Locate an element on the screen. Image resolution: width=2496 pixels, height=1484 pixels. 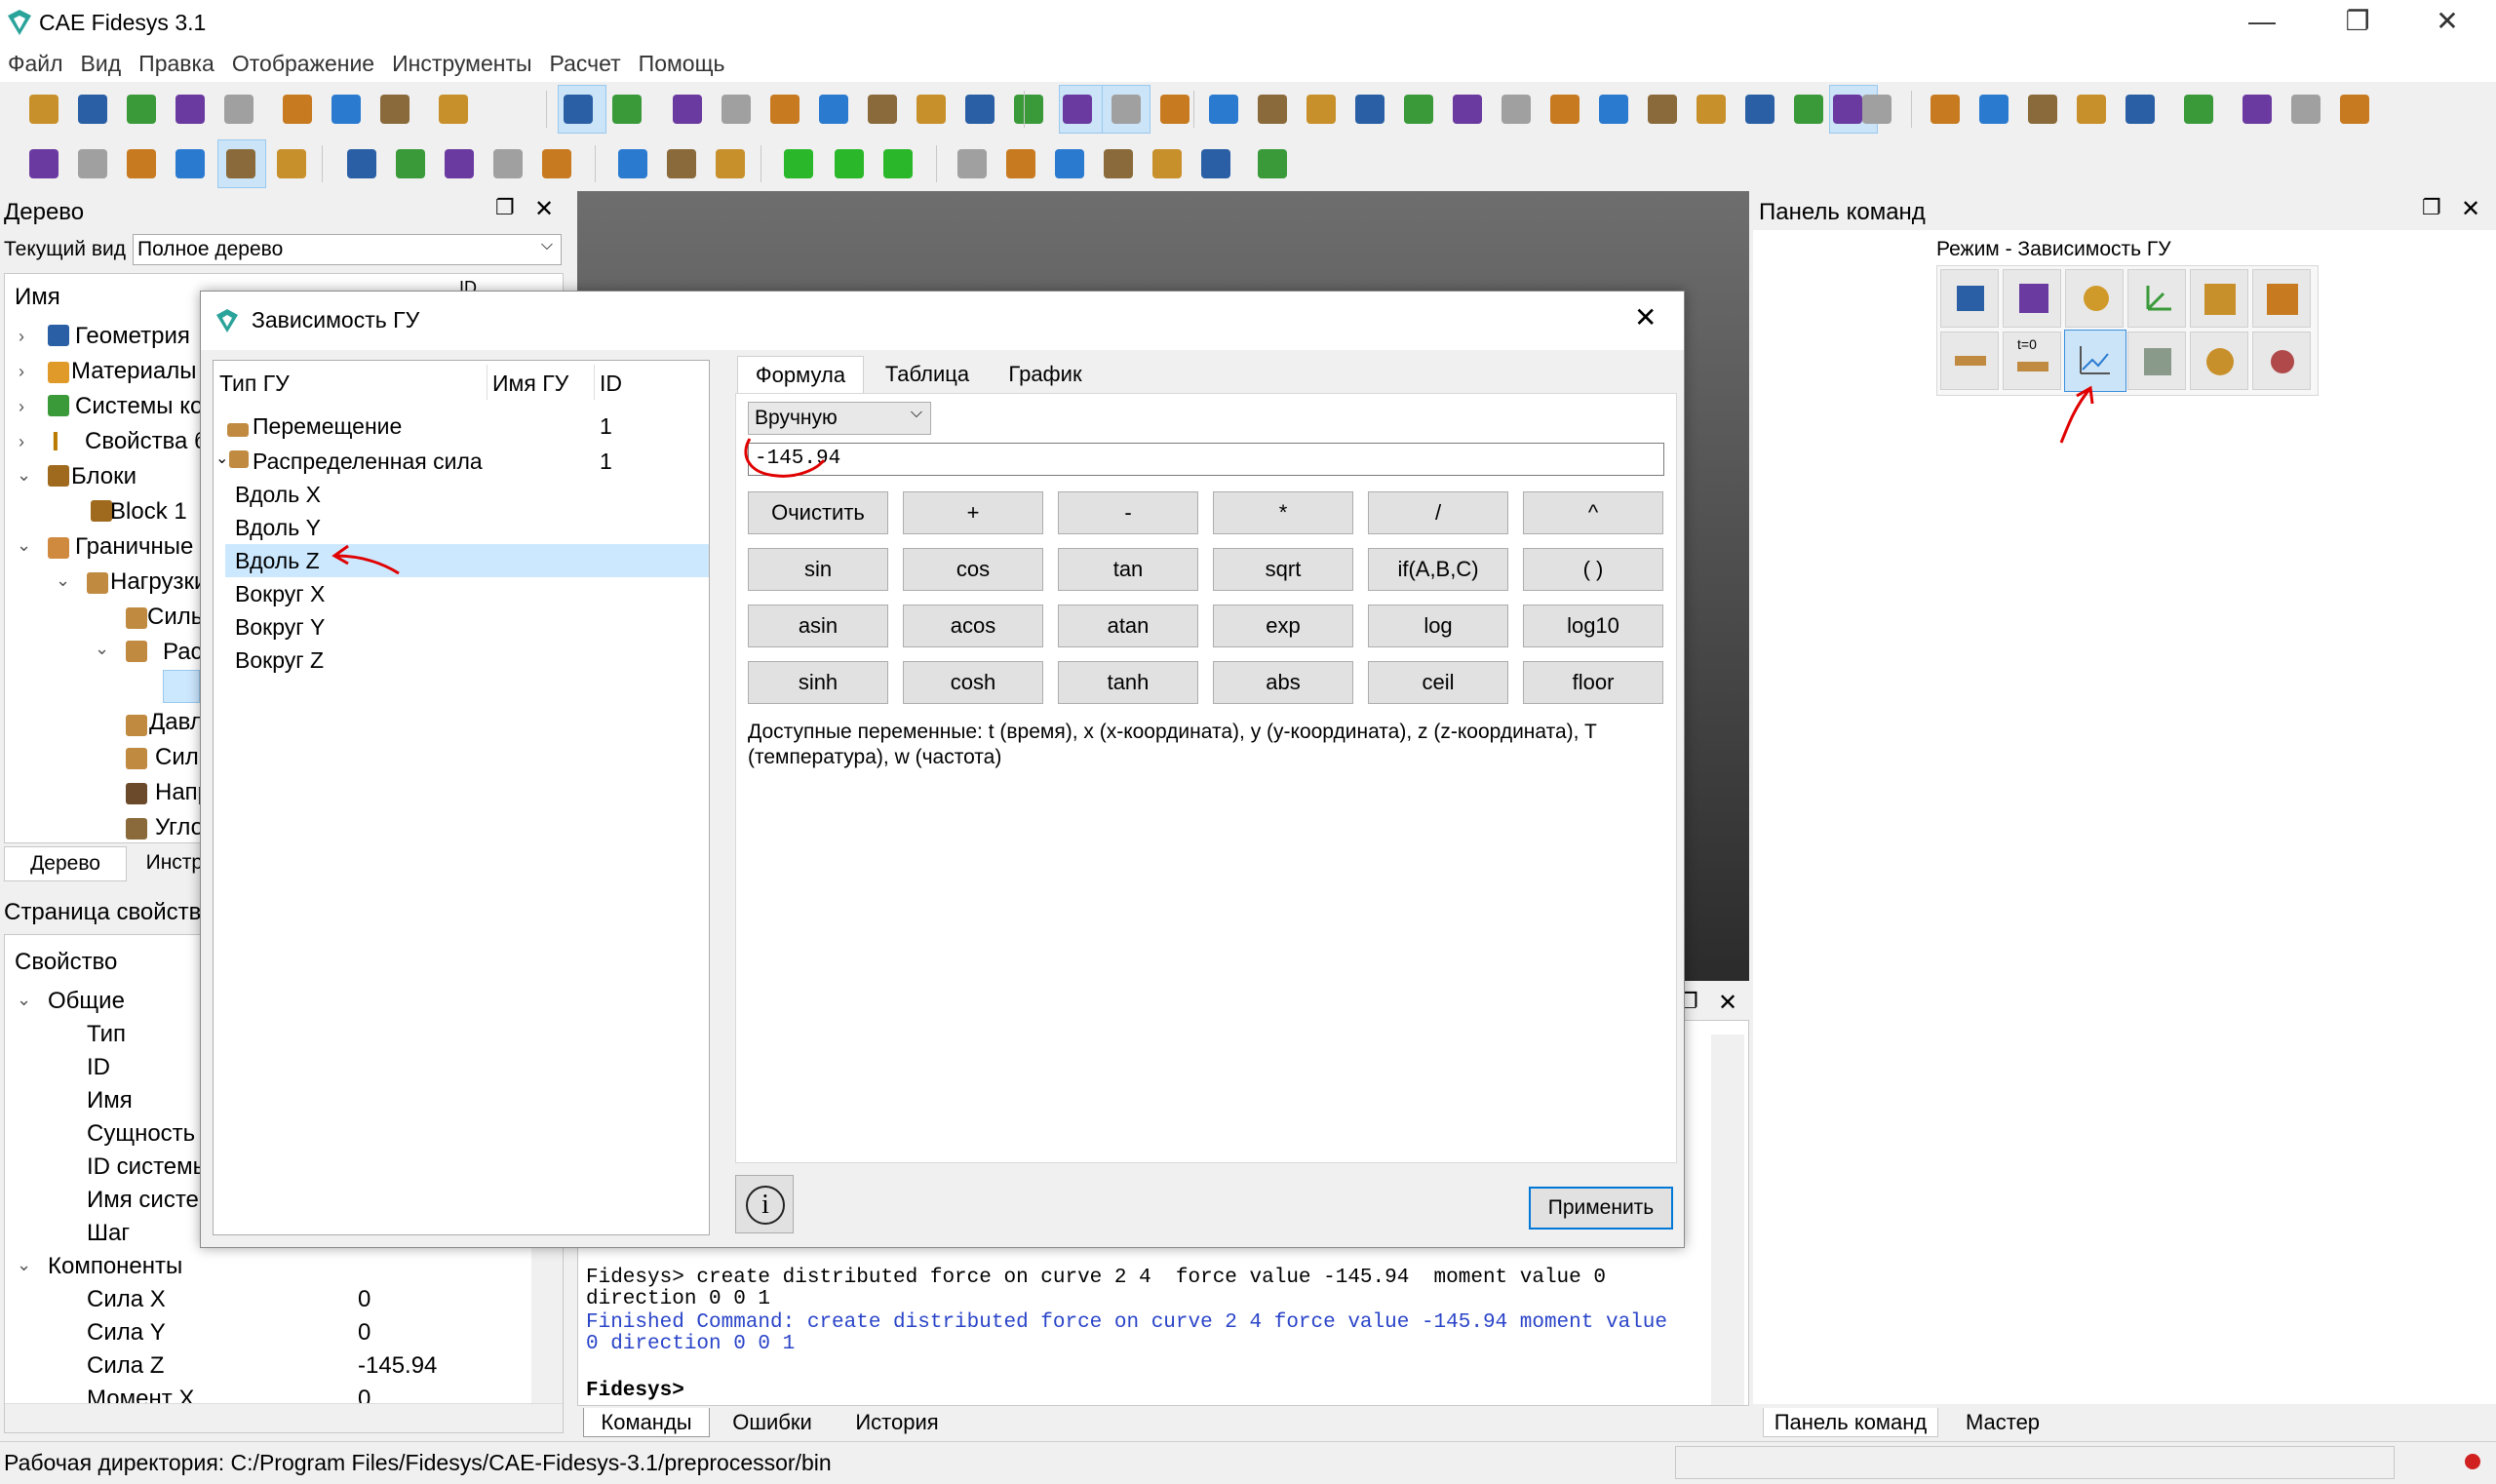
menu-view: Вид is located at coordinates (102, 61).